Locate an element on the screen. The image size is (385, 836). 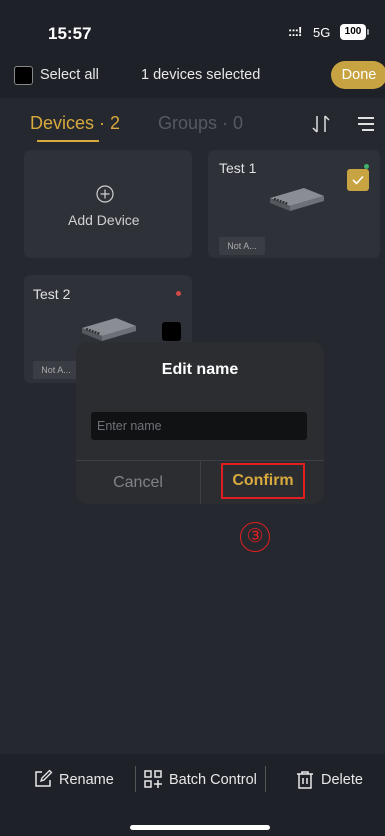
add-device-card is located at coordinates (108, 204).